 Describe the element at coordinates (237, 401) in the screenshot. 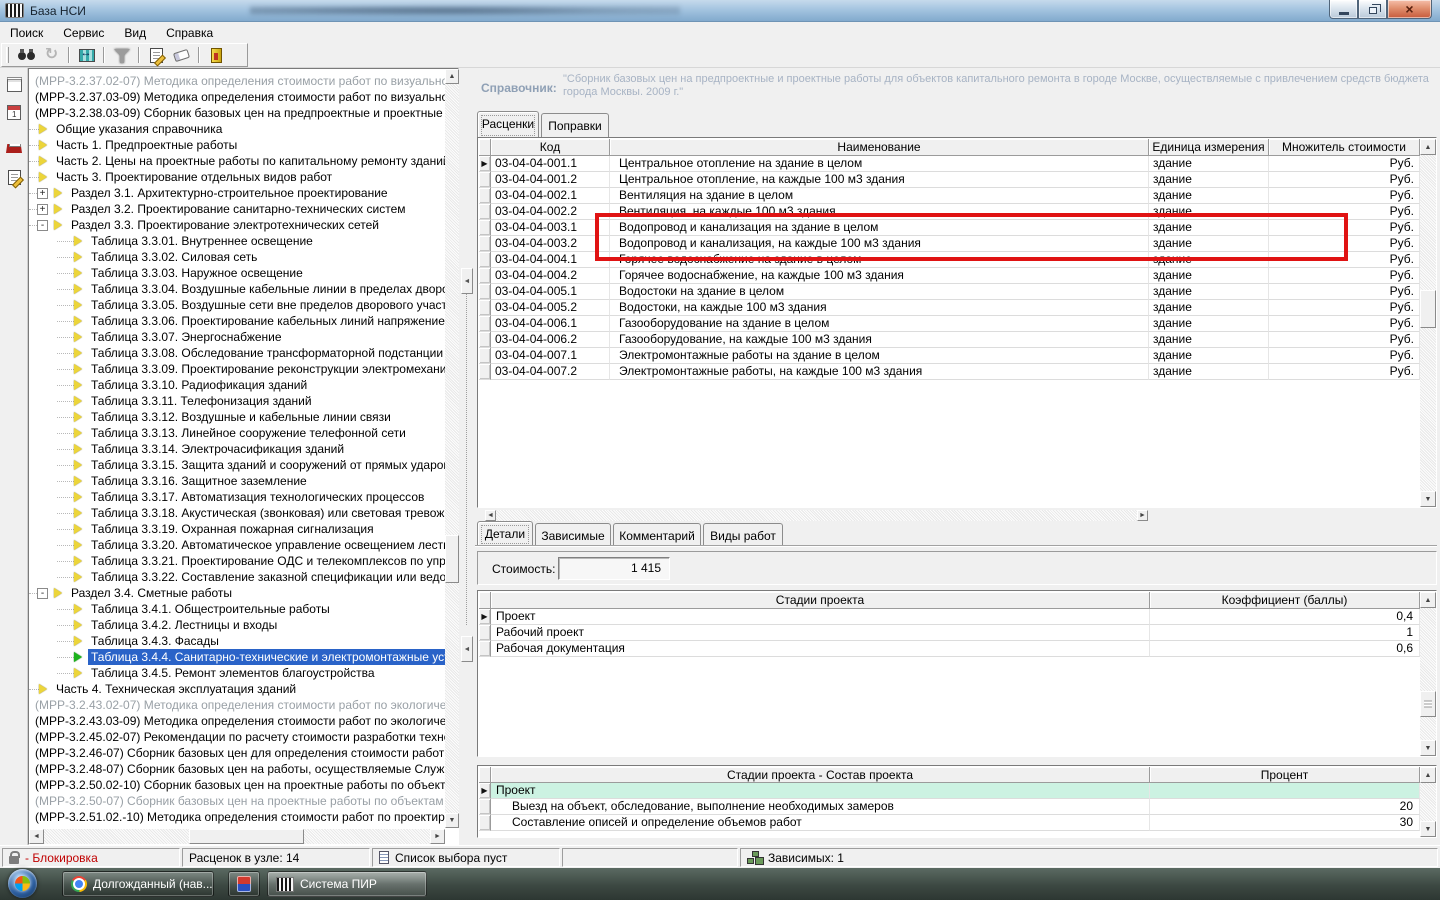

I see `tree-item: Таблица 3.3.11. Телефонизация зданий` at that location.